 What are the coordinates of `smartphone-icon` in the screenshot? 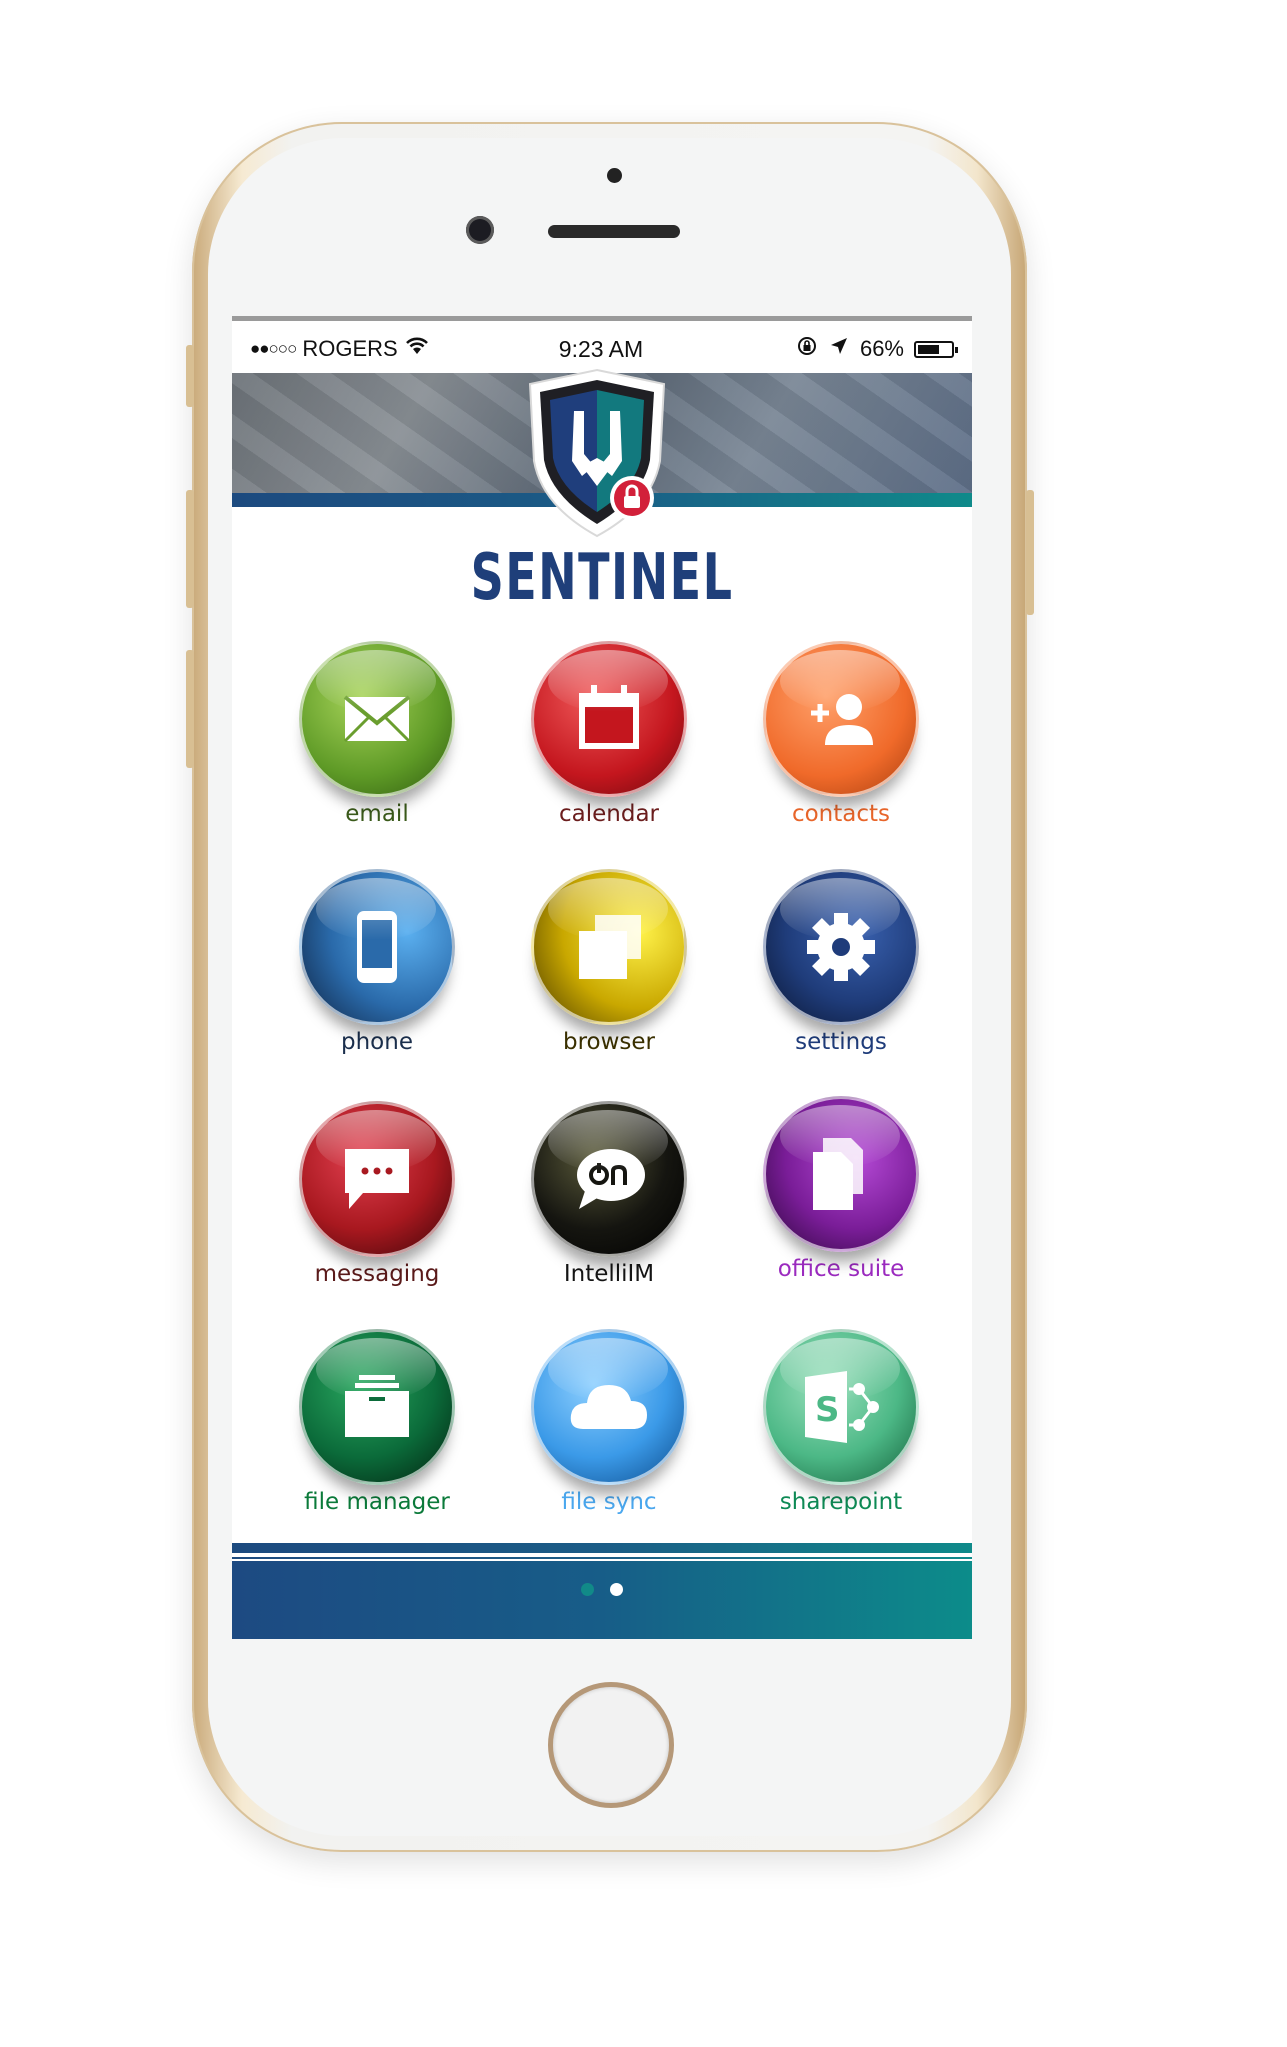 It's located at (377, 947).